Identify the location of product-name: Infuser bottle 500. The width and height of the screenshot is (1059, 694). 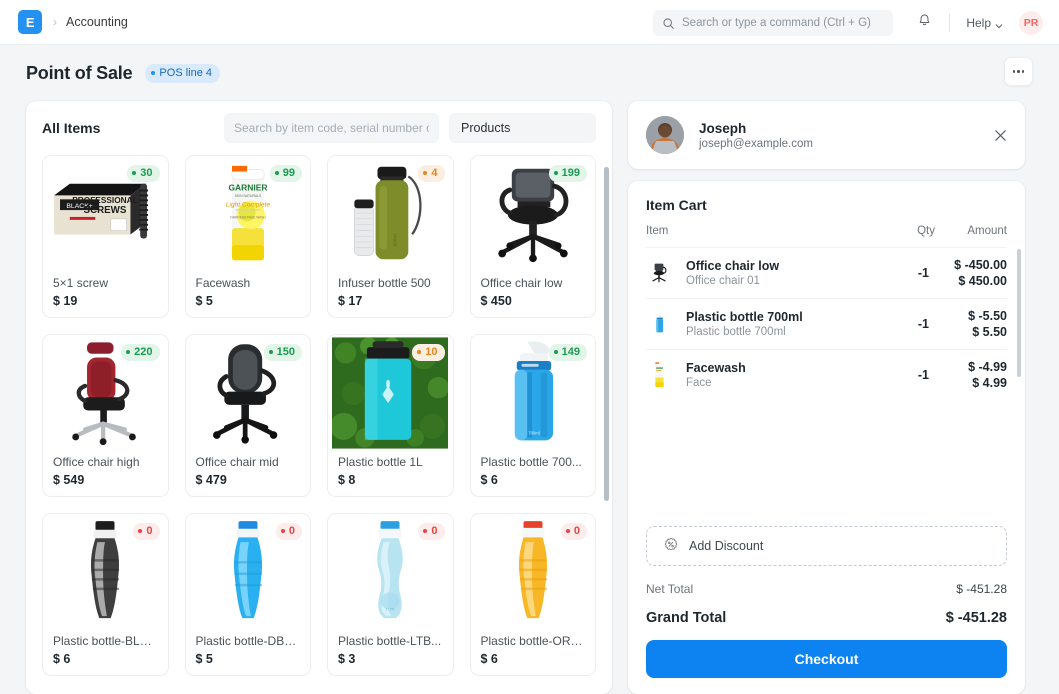
(384, 283).